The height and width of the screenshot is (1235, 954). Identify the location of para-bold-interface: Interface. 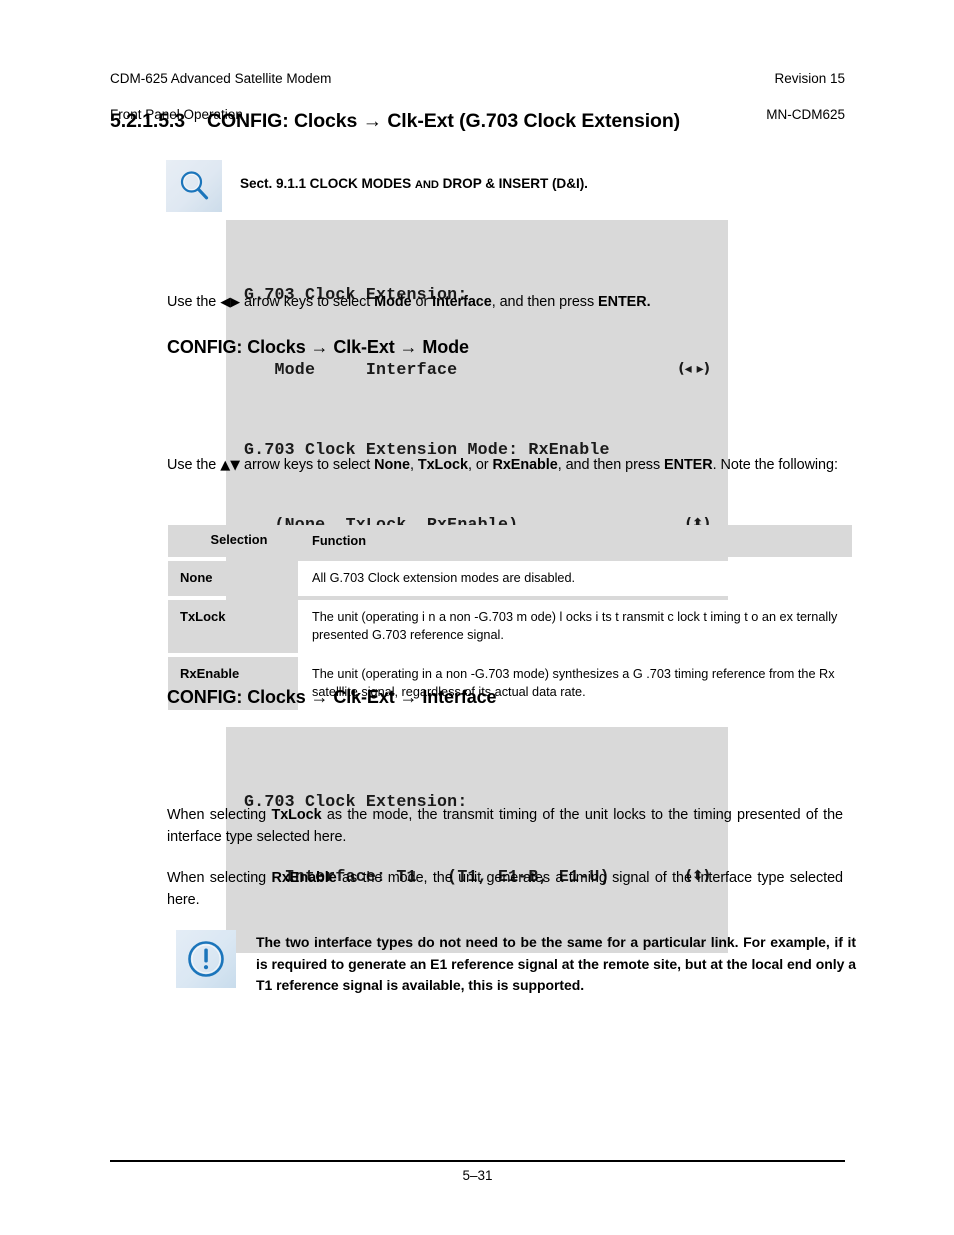
(462, 302).